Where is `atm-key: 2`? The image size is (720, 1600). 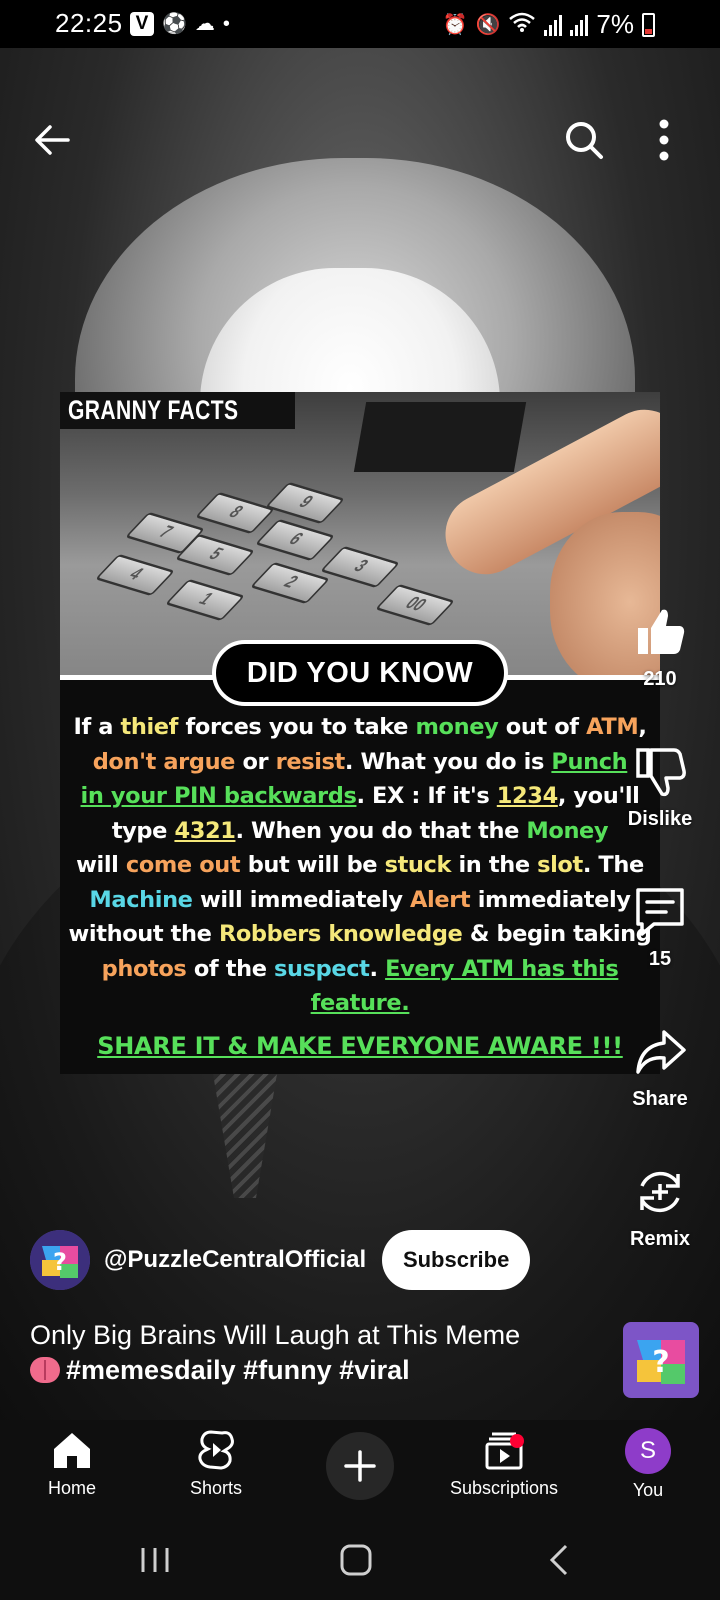
atm-key: 2 is located at coordinates (290, 583).